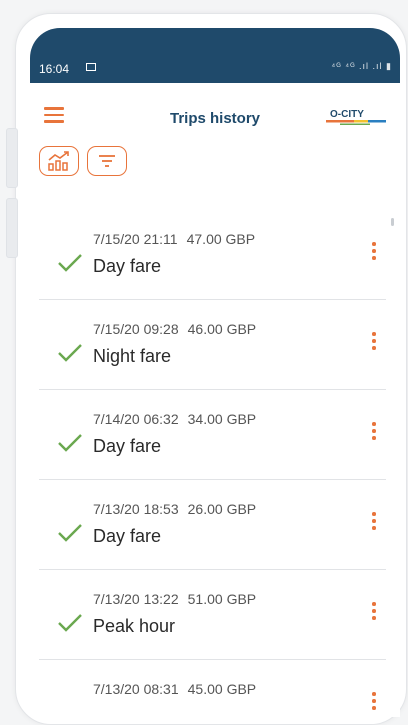 The height and width of the screenshot is (725, 408). Describe the element at coordinates (212, 435) in the screenshot. I see `trip-row: 7/14/20 06:32 34.00 GBP Day fare` at that location.